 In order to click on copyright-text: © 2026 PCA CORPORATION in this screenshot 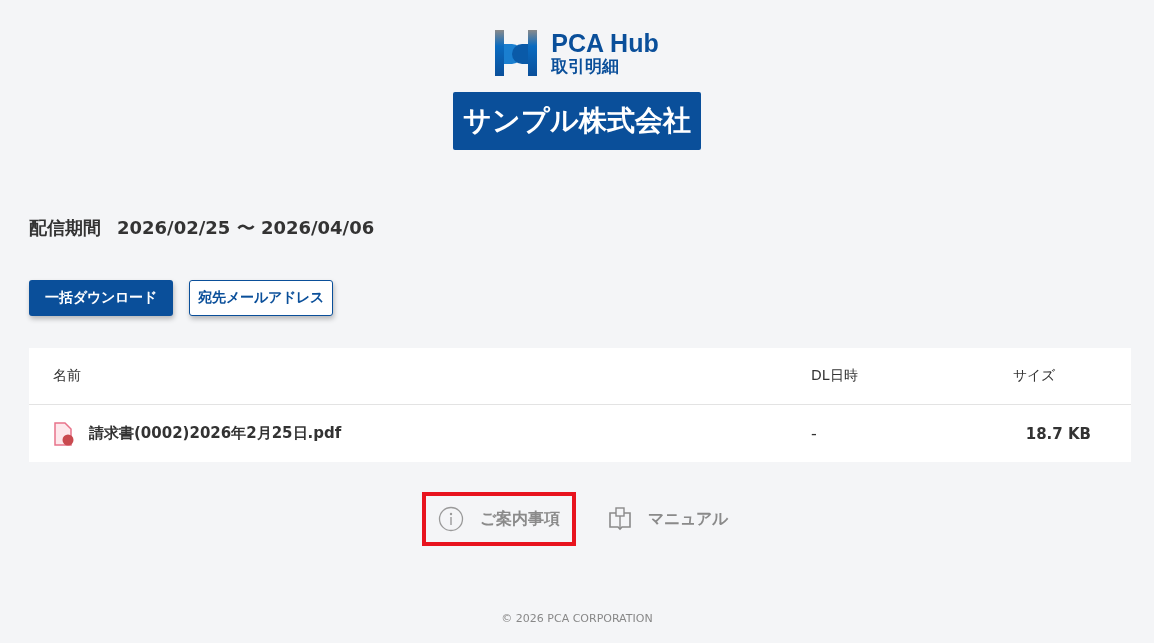, I will do `click(577, 618)`.